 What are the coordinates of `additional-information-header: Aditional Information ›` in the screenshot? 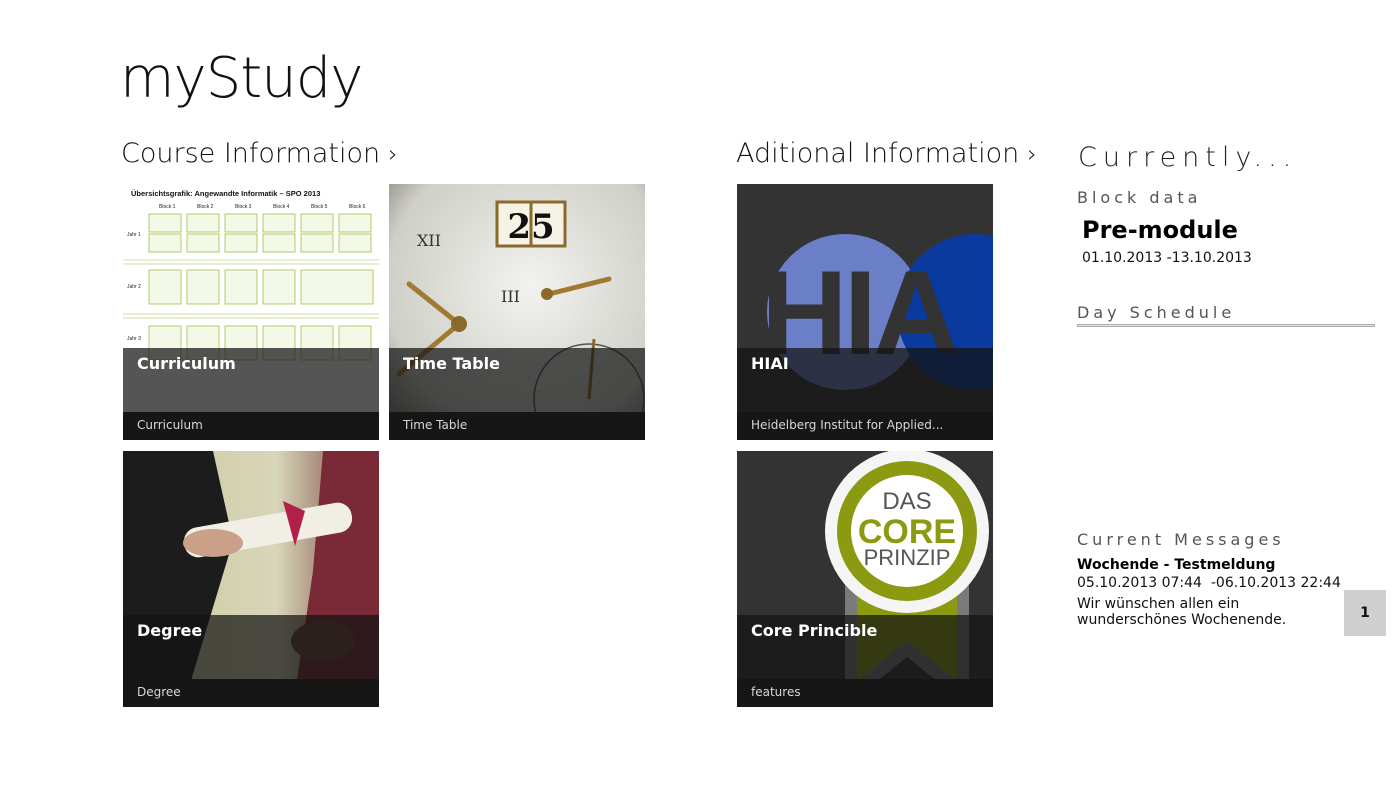 It's located at (886, 153).